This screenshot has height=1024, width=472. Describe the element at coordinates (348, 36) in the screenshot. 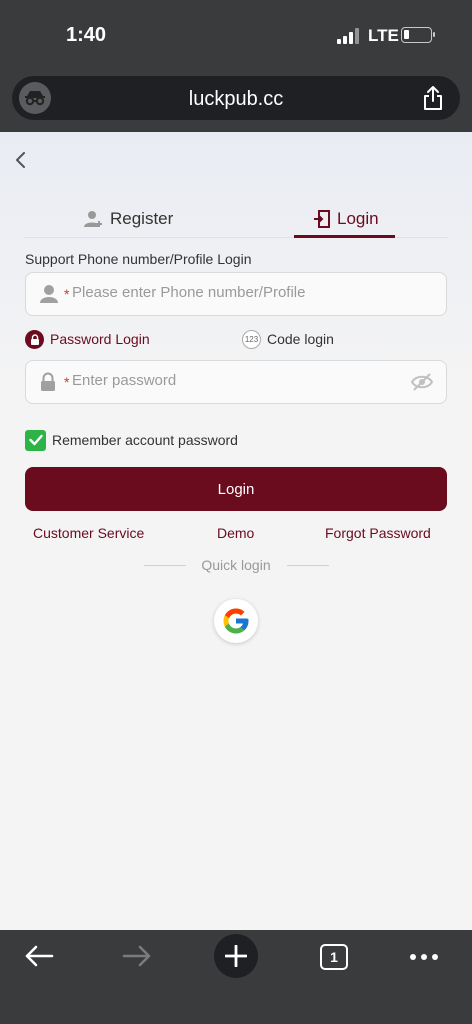

I see `signal-icon` at that location.